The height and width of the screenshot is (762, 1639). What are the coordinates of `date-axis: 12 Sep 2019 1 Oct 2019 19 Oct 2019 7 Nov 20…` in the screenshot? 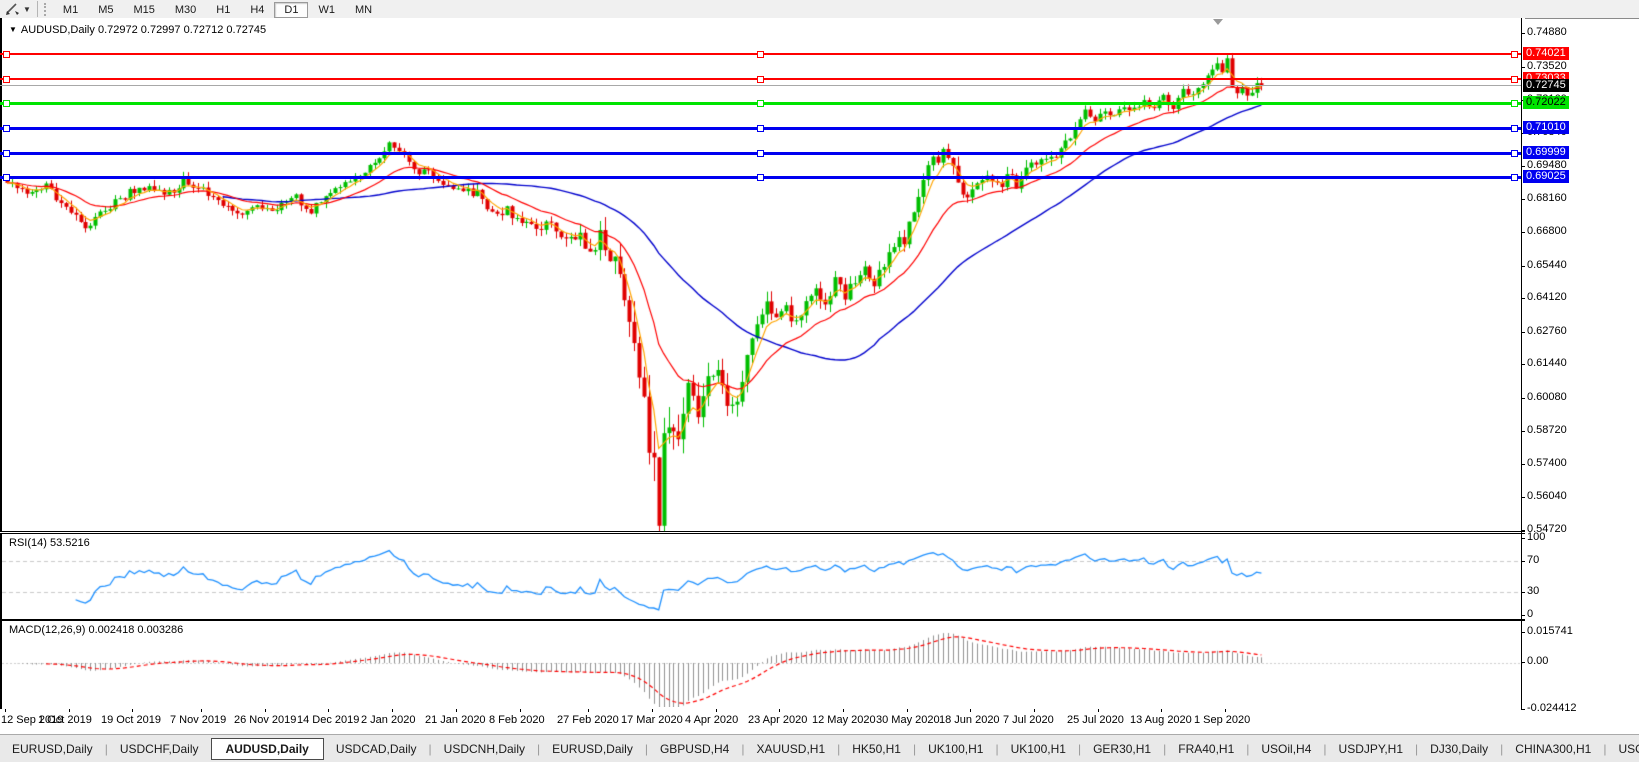 It's located at (819, 721).